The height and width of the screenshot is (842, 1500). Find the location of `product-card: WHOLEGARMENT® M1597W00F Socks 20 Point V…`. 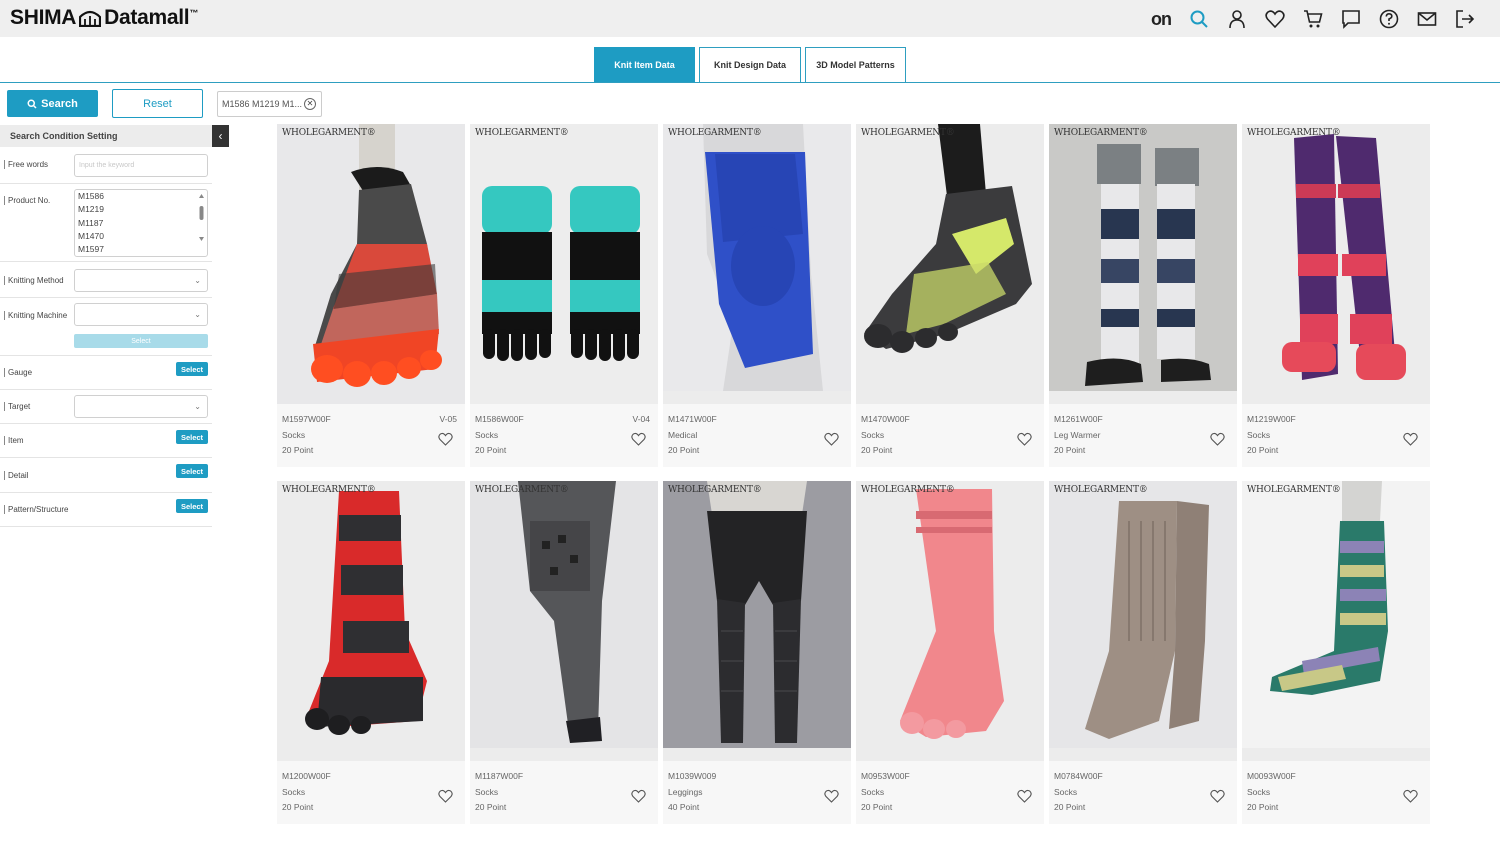

product-card: WHOLEGARMENT® M1597W00F Socks 20 Point V… is located at coordinates (371, 295).